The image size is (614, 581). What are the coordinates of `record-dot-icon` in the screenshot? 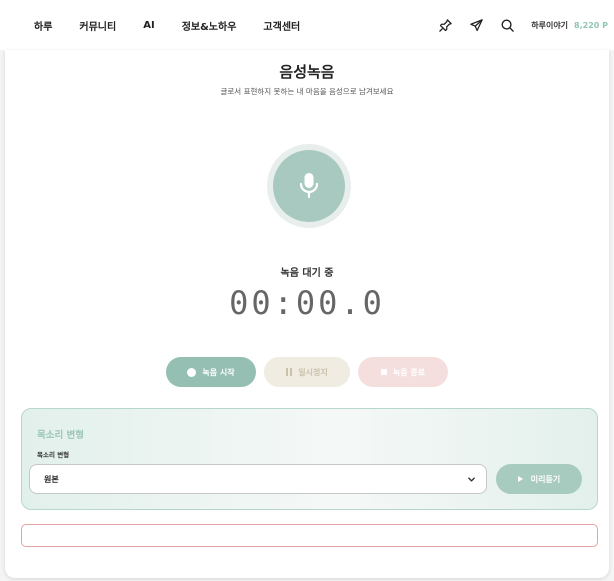 It's located at (192, 372).